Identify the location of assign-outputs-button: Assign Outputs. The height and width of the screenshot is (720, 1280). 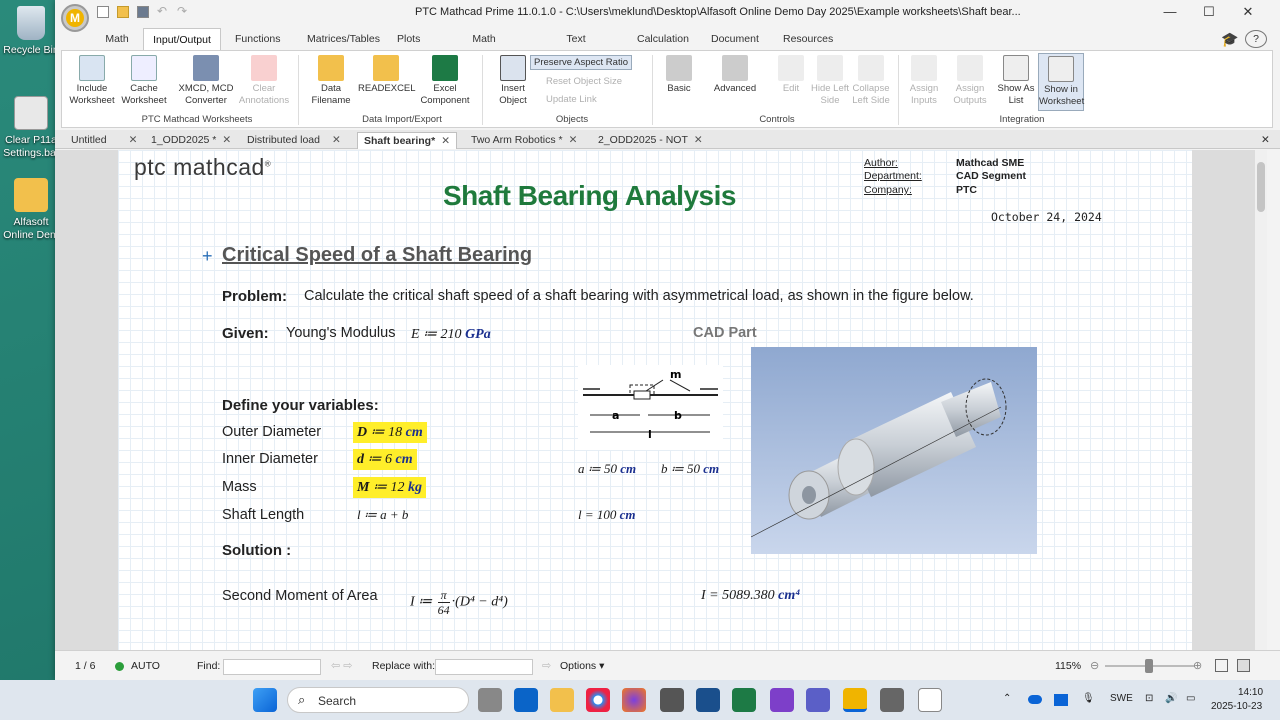
(970, 81).